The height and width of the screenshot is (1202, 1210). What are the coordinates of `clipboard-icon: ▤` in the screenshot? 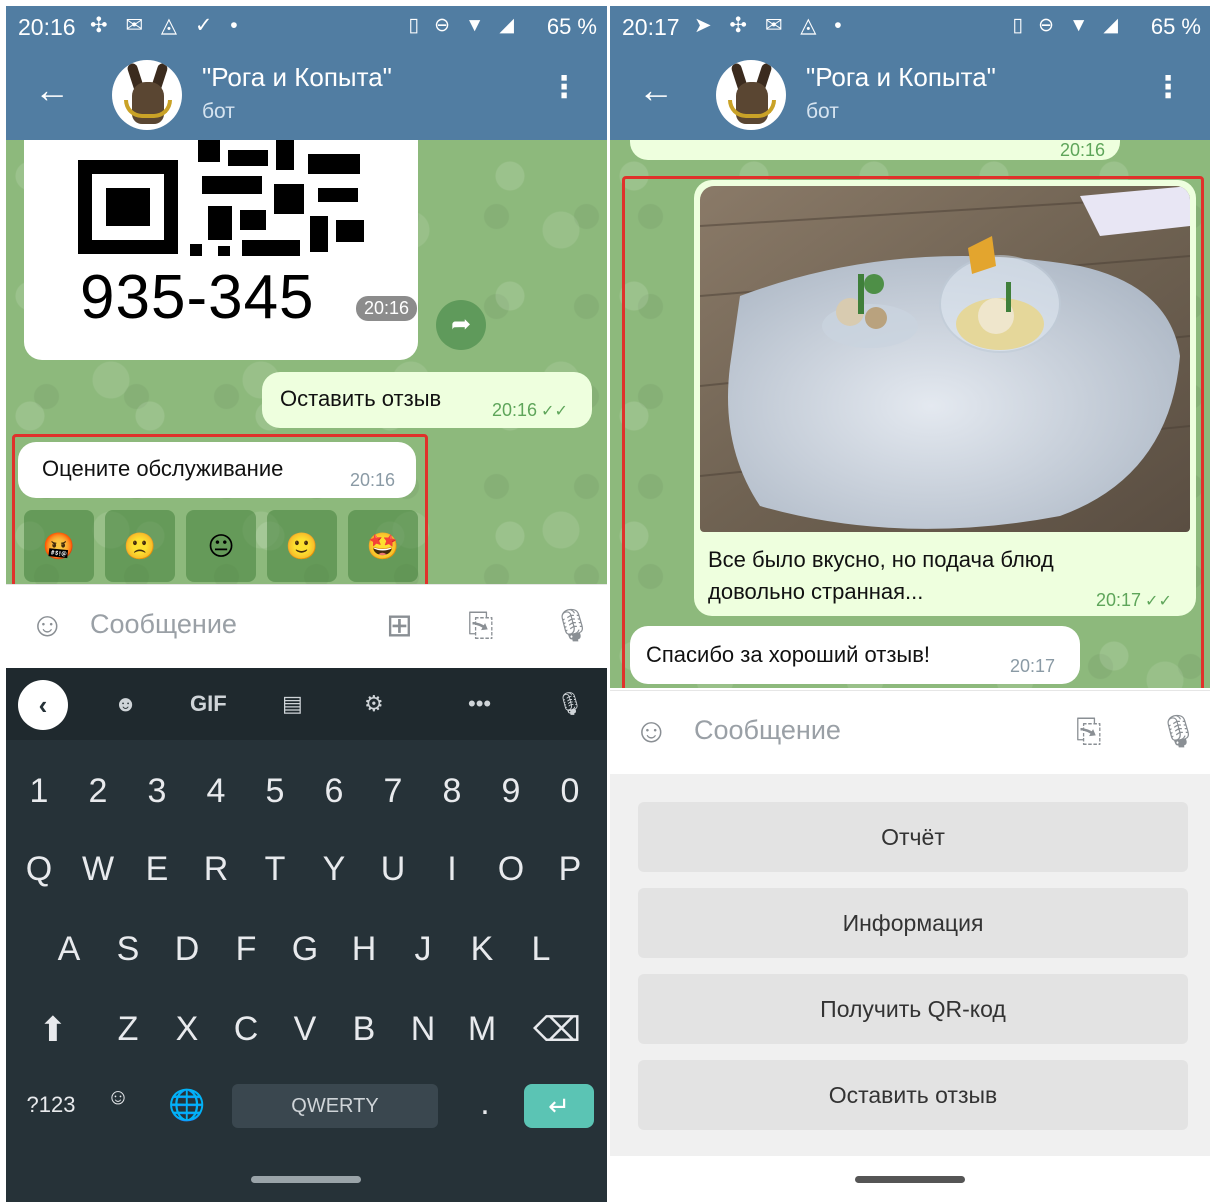 It's located at (292, 704).